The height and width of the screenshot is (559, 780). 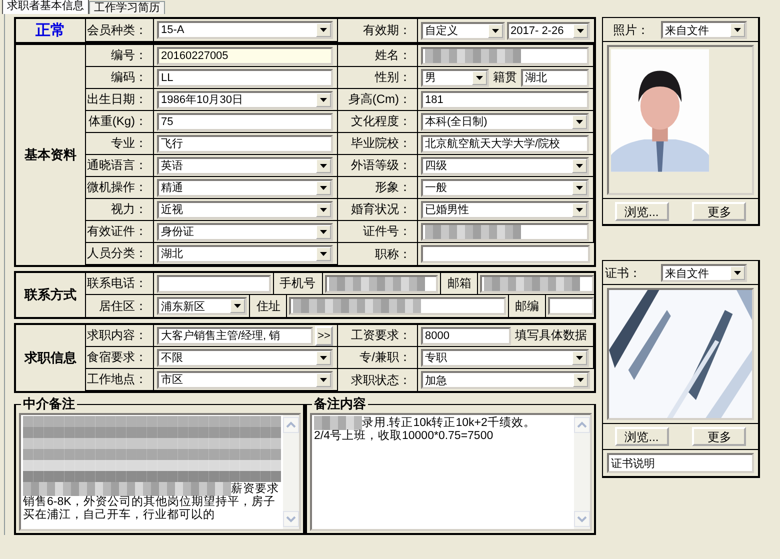 What do you see at coordinates (50, 155) in the screenshot?
I see `section-title: 基本资料` at bounding box center [50, 155].